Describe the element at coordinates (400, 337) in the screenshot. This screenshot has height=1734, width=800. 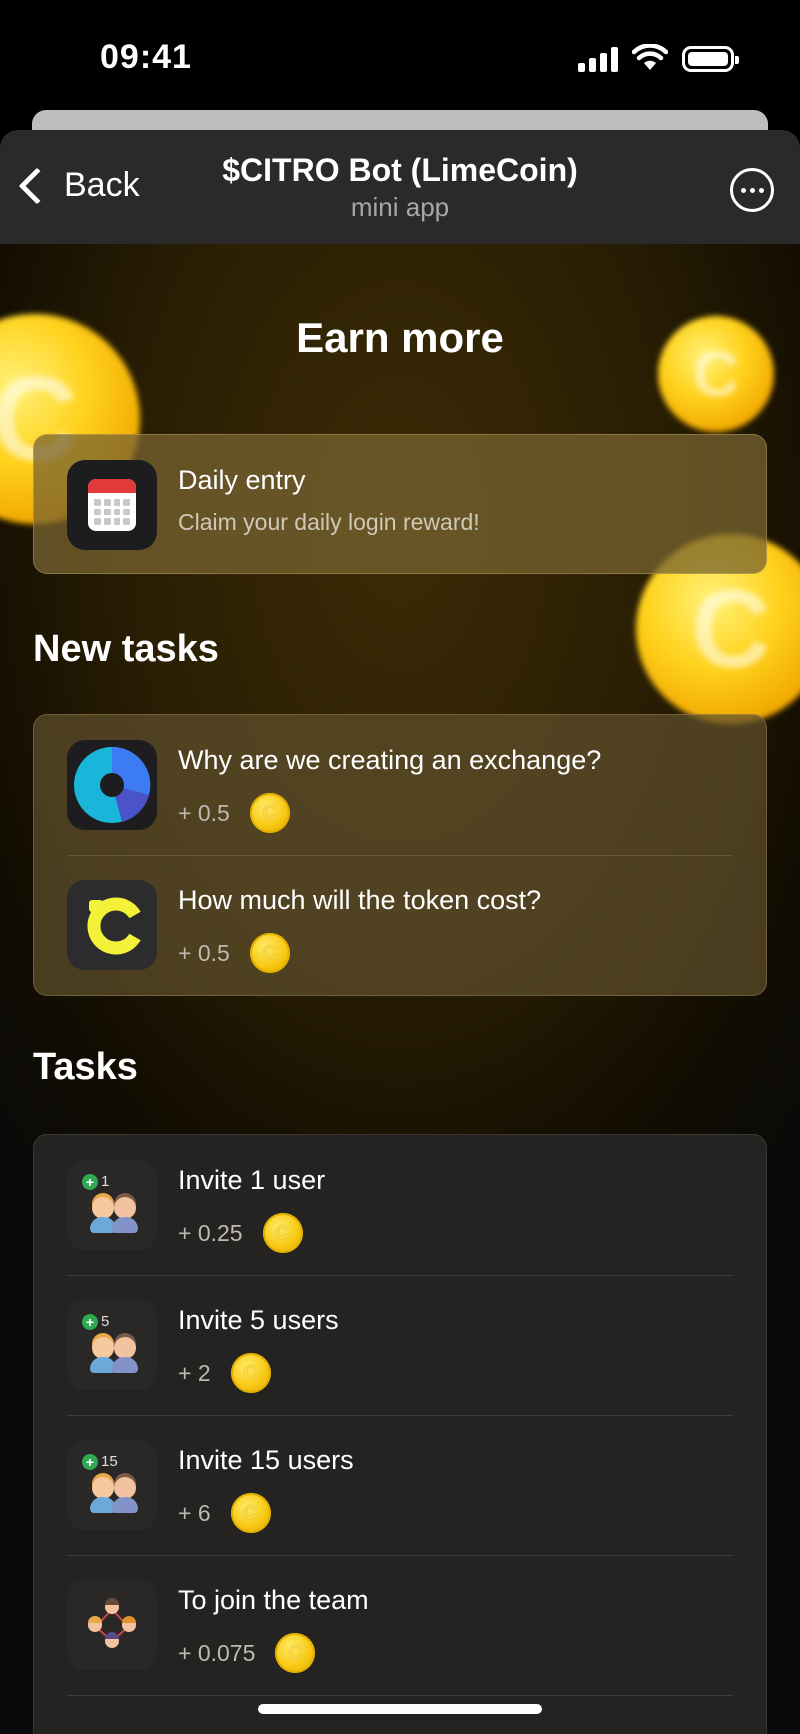
I see `page-title: Earn more` at that location.